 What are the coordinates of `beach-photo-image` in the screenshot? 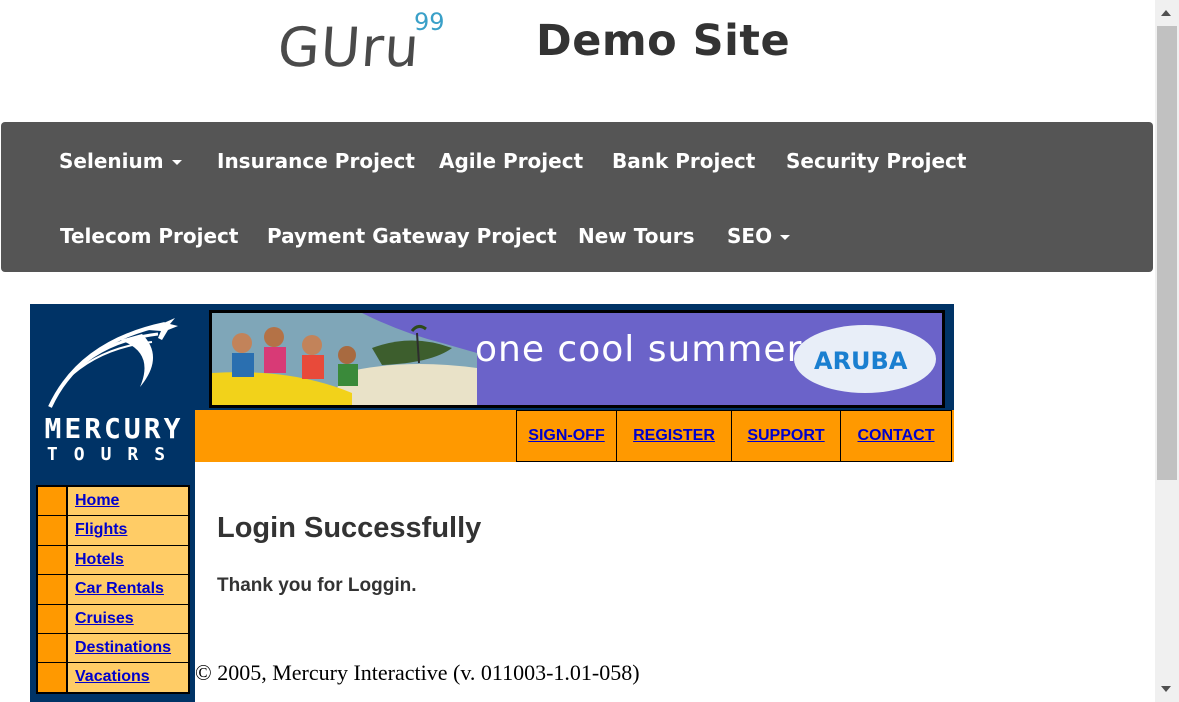 It's located at (344, 359).